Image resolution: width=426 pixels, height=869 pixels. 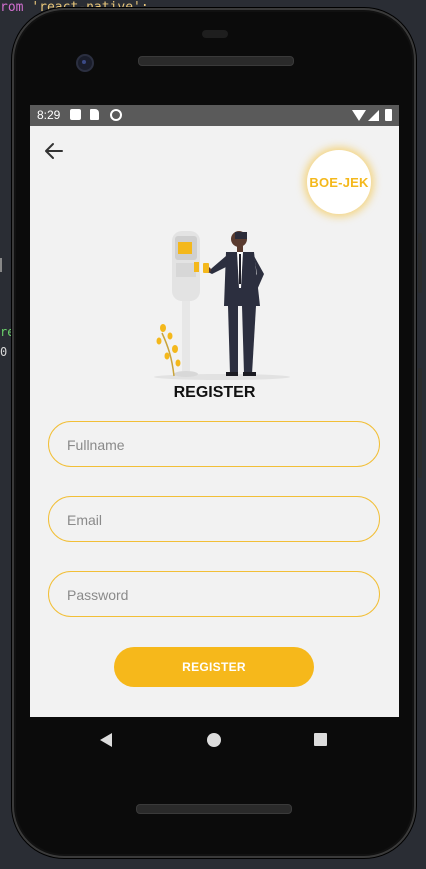 I want to click on fullname-field, so click(x=214, y=444).